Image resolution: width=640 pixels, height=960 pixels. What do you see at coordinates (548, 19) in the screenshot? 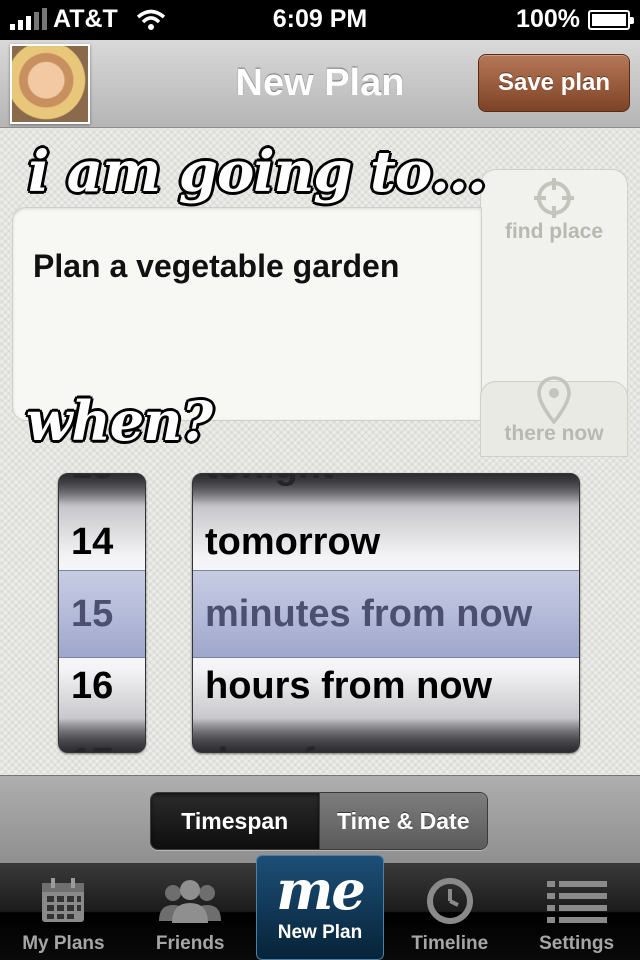
I see `battery-percent: 100%` at bounding box center [548, 19].